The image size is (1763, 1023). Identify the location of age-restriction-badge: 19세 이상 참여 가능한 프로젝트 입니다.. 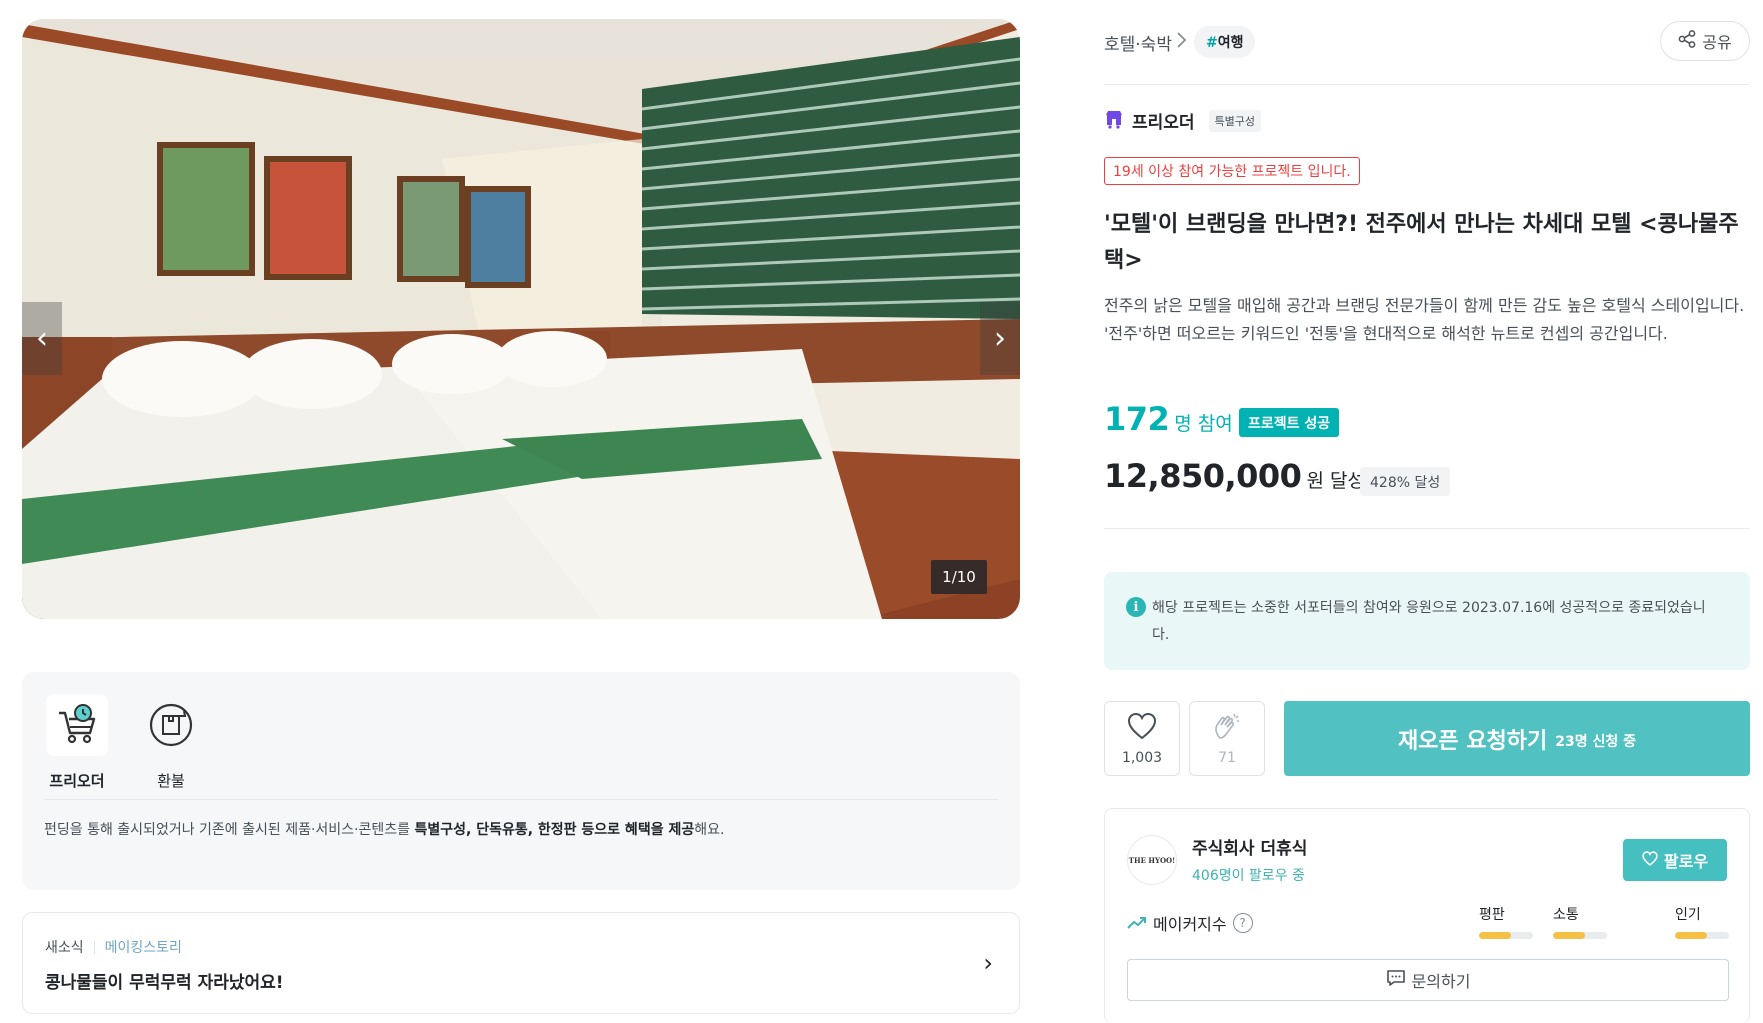
(1232, 171).